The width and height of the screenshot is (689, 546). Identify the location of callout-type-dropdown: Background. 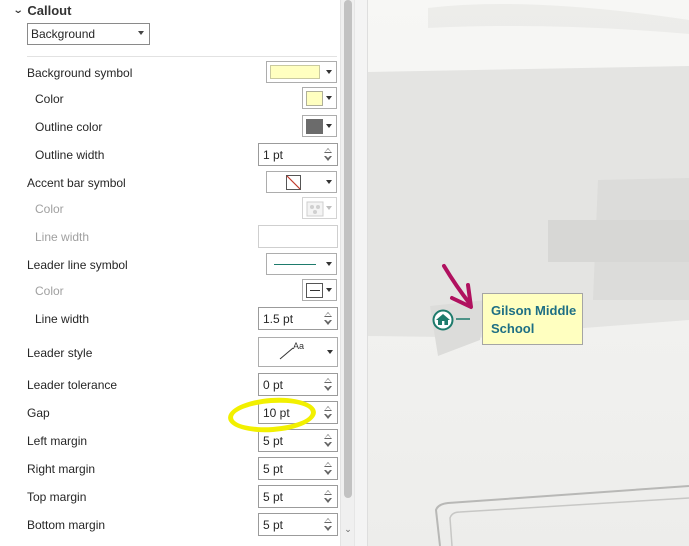
(88, 34).